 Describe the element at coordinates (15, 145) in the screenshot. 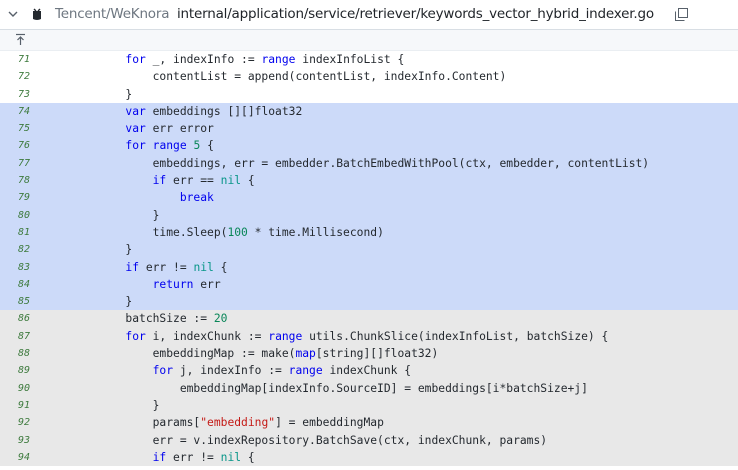

I see `line-number: 76` at that location.